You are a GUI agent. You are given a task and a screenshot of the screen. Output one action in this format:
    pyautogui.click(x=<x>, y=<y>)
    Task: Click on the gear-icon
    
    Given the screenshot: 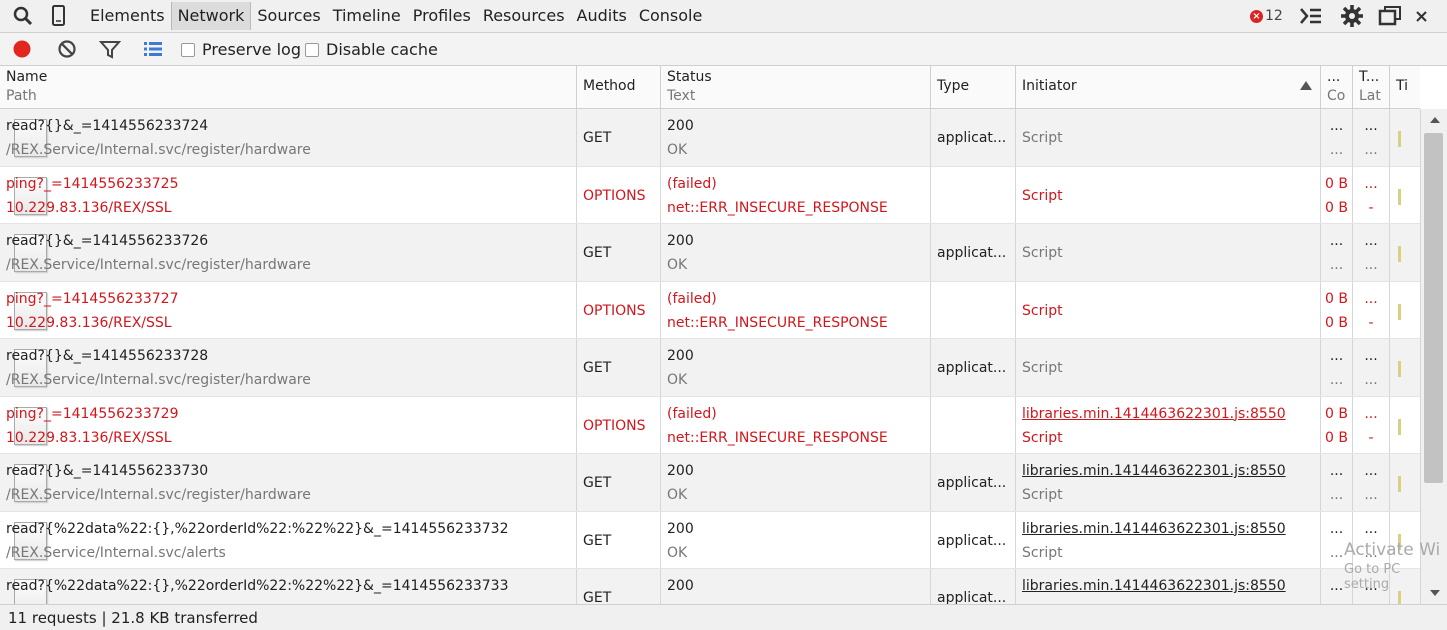 What is the action you would take?
    pyautogui.click(x=1352, y=16)
    